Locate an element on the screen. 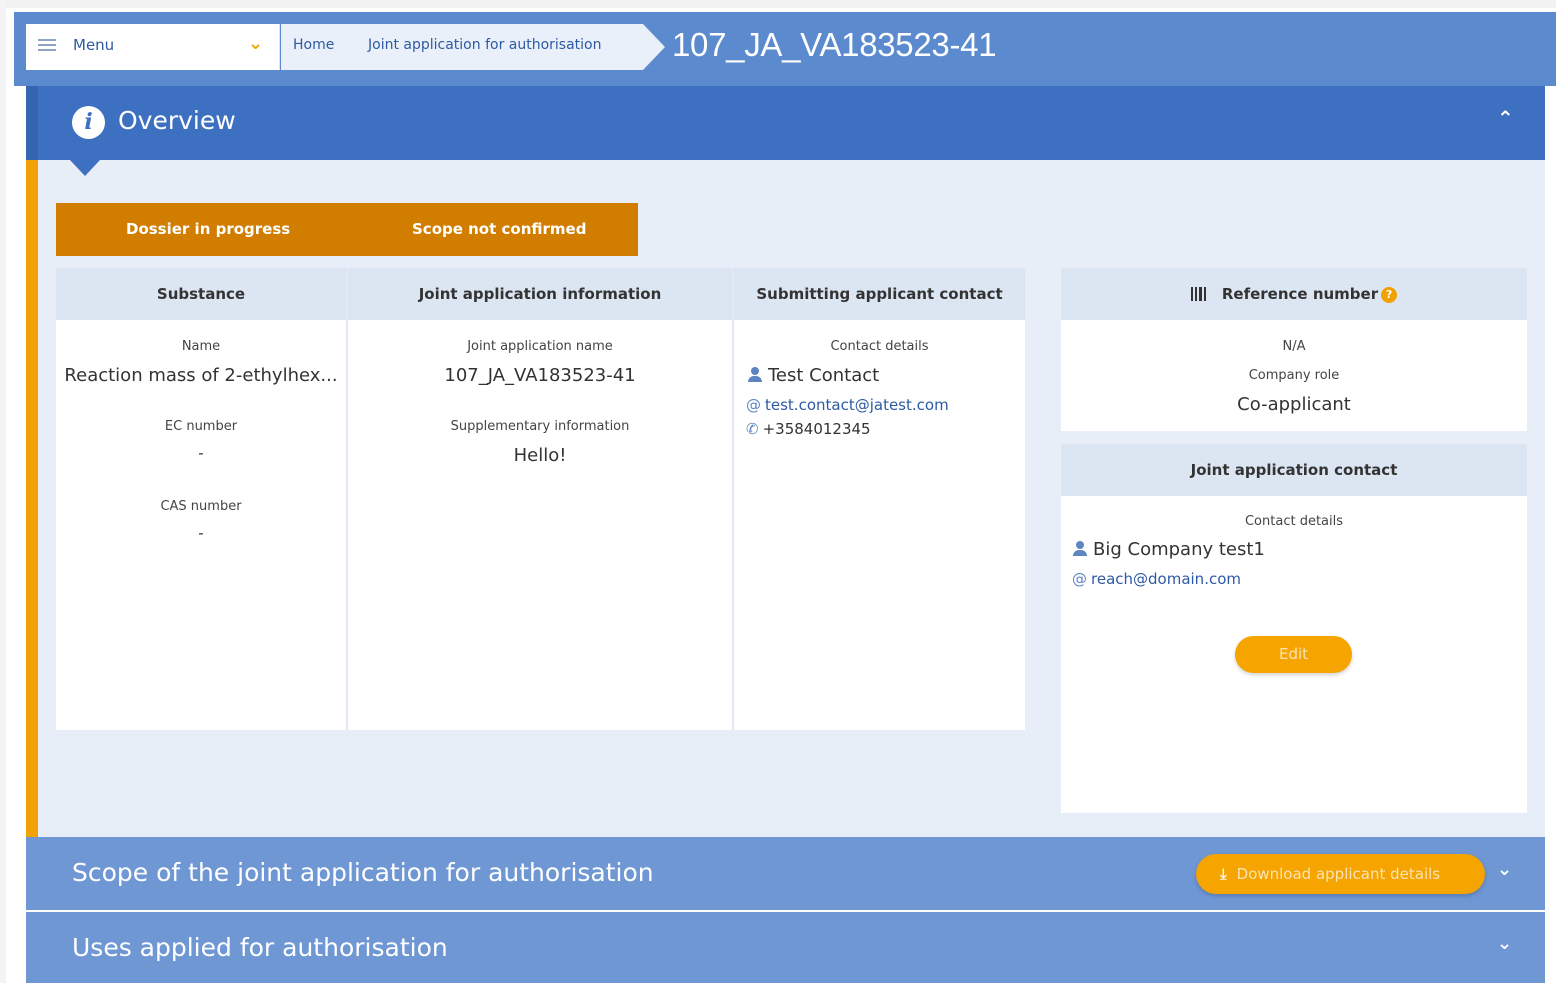 The width and height of the screenshot is (1556, 983). joint-application-header: Joint application information is located at coordinates (540, 294).